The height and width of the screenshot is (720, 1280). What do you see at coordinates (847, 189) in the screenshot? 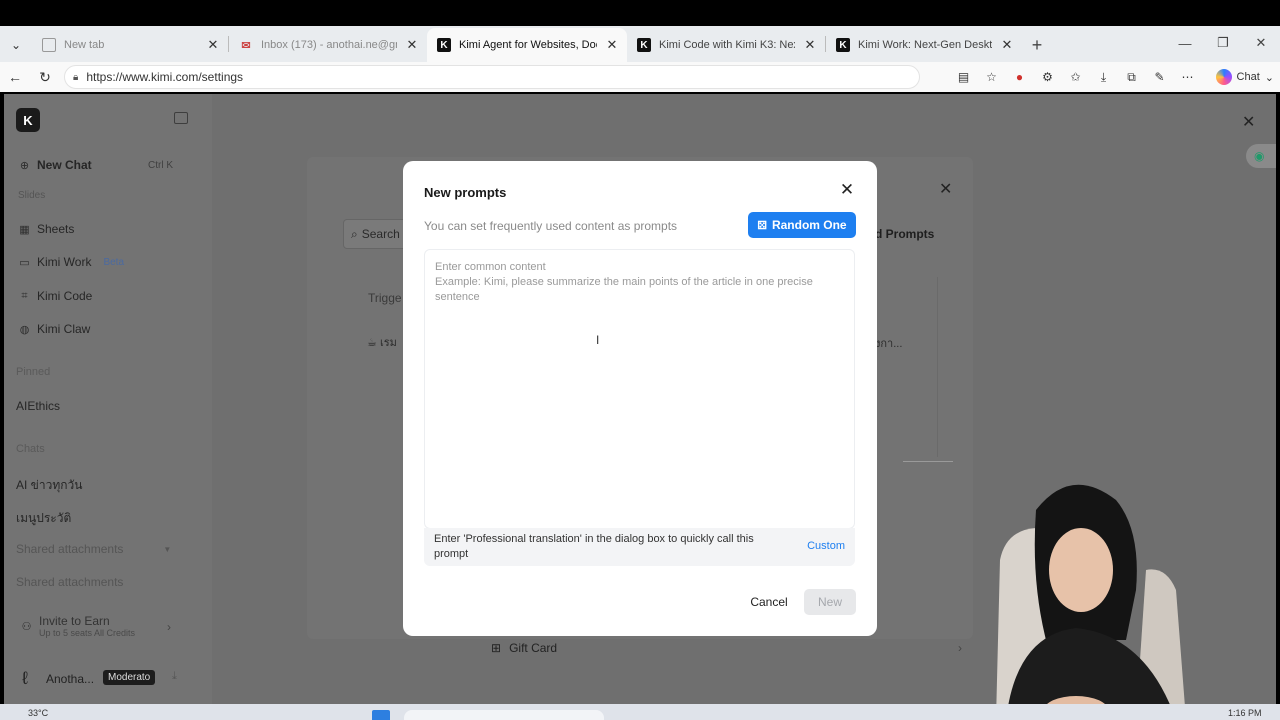
I see `close-icon: ✕` at bounding box center [847, 189].